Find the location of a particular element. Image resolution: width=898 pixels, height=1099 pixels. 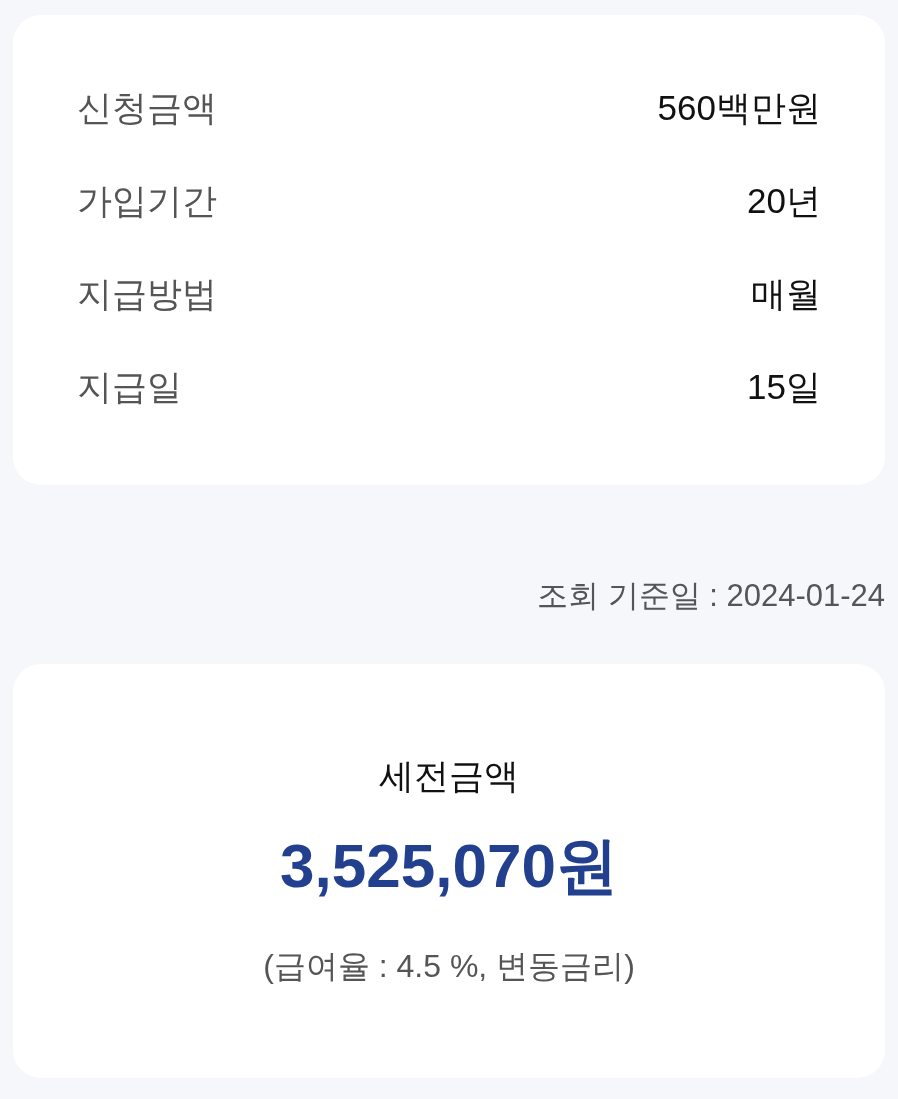

inquiry-date: 조회 기준일 : 2024-01-24 is located at coordinates (710, 596).